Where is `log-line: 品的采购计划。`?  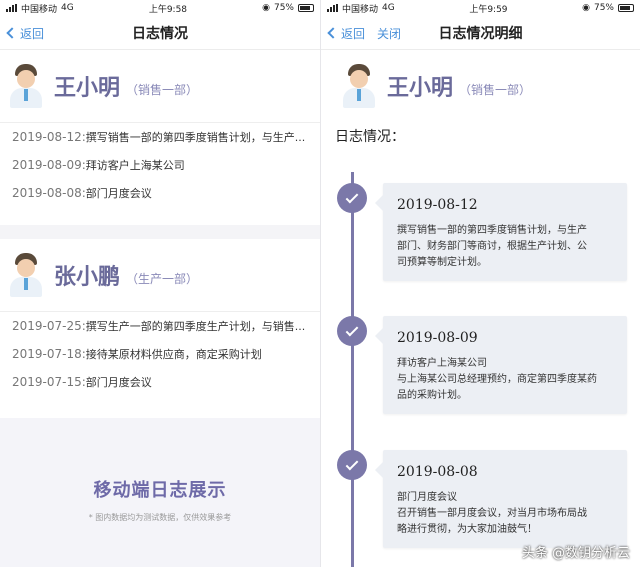
log-line: 品的采购计划。 is located at coordinates (432, 395).